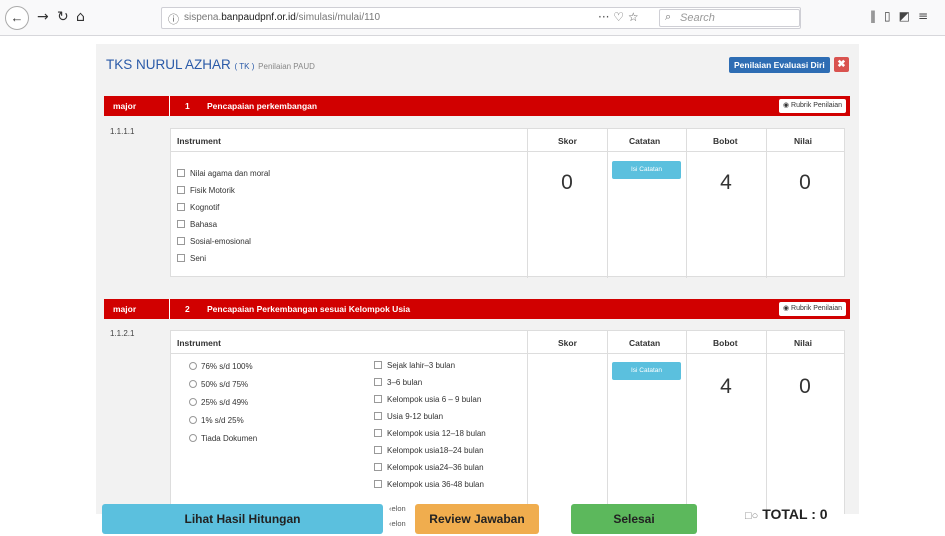 Image resolution: width=945 pixels, height=536 pixels. Describe the element at coordinates (168, 64) in the screenshot. I see `school-name: TKS NURUL AZHAR` at that location.